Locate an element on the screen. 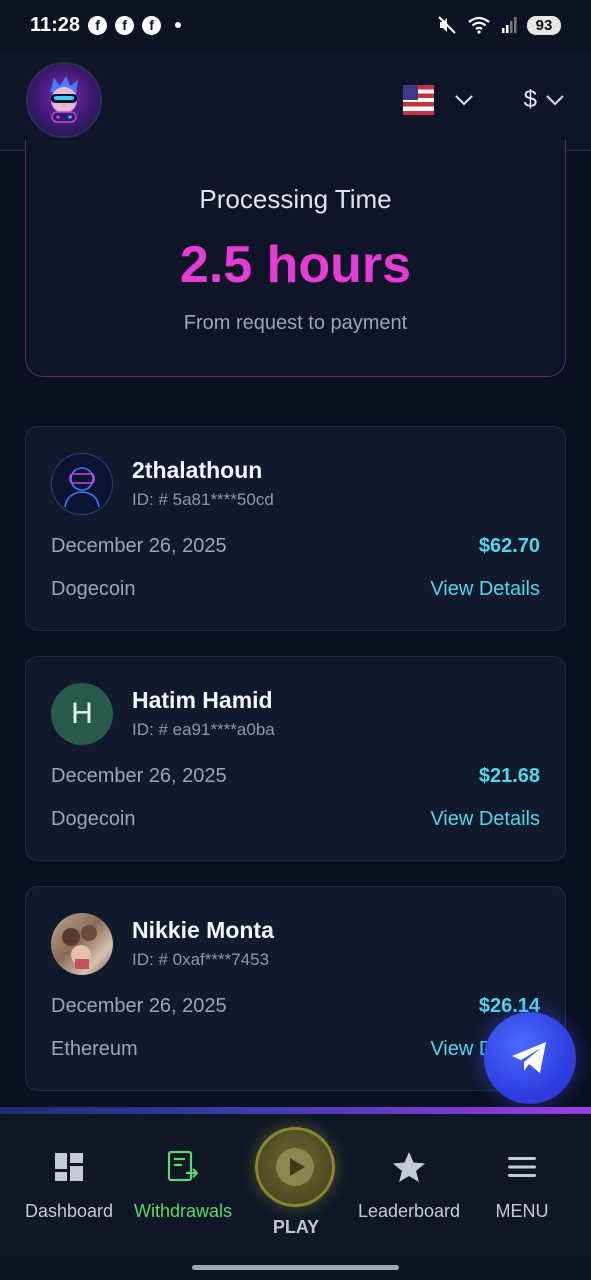  user-id: ID: # 0xaf****7453 is located at coordinates (201, 959).